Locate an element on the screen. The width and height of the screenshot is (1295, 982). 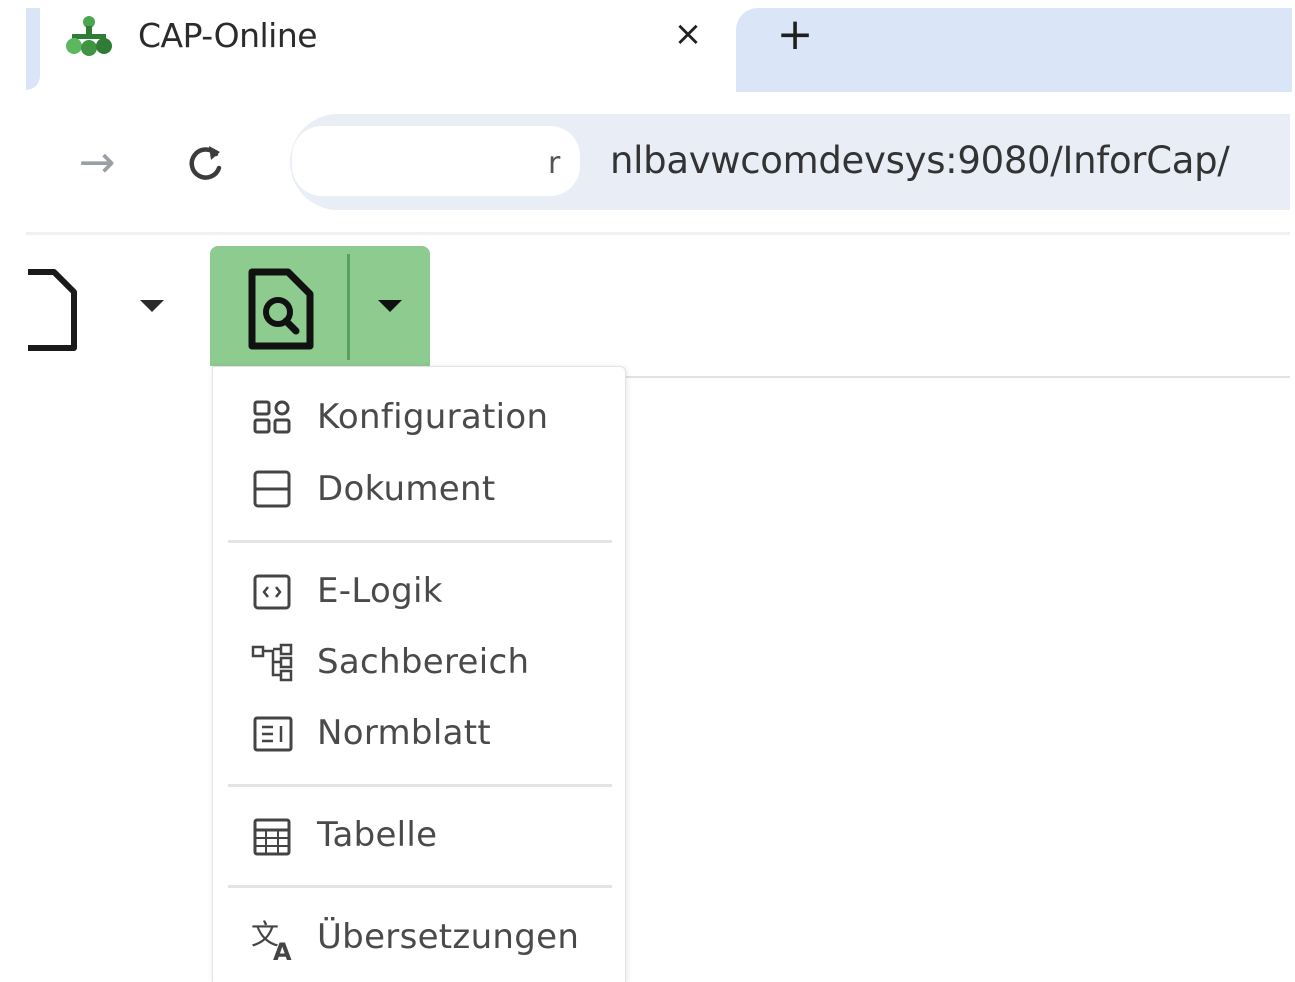
menu-item-dokument: Dokument is located at coordinates (419, 488).